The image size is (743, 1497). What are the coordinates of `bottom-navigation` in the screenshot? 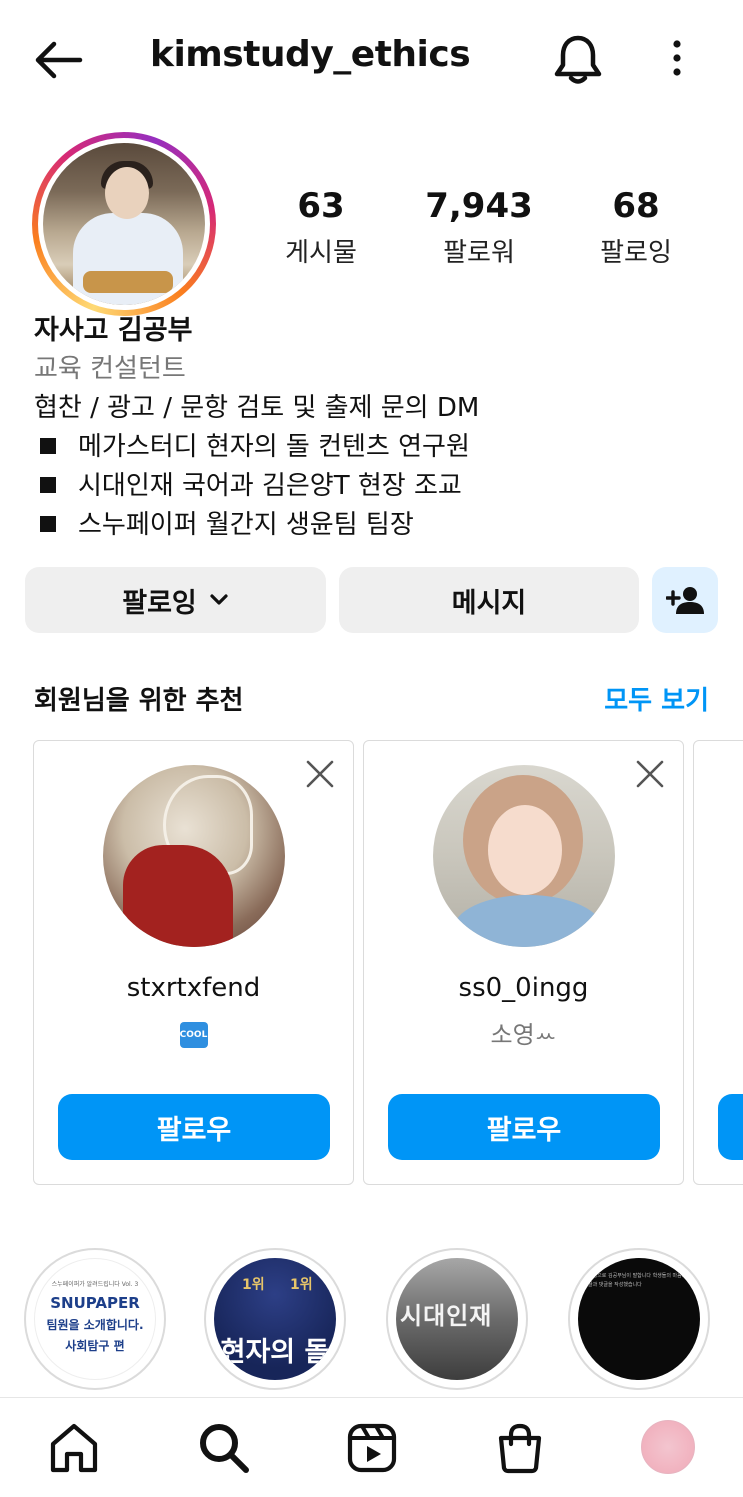 It's located at (371, 1447).